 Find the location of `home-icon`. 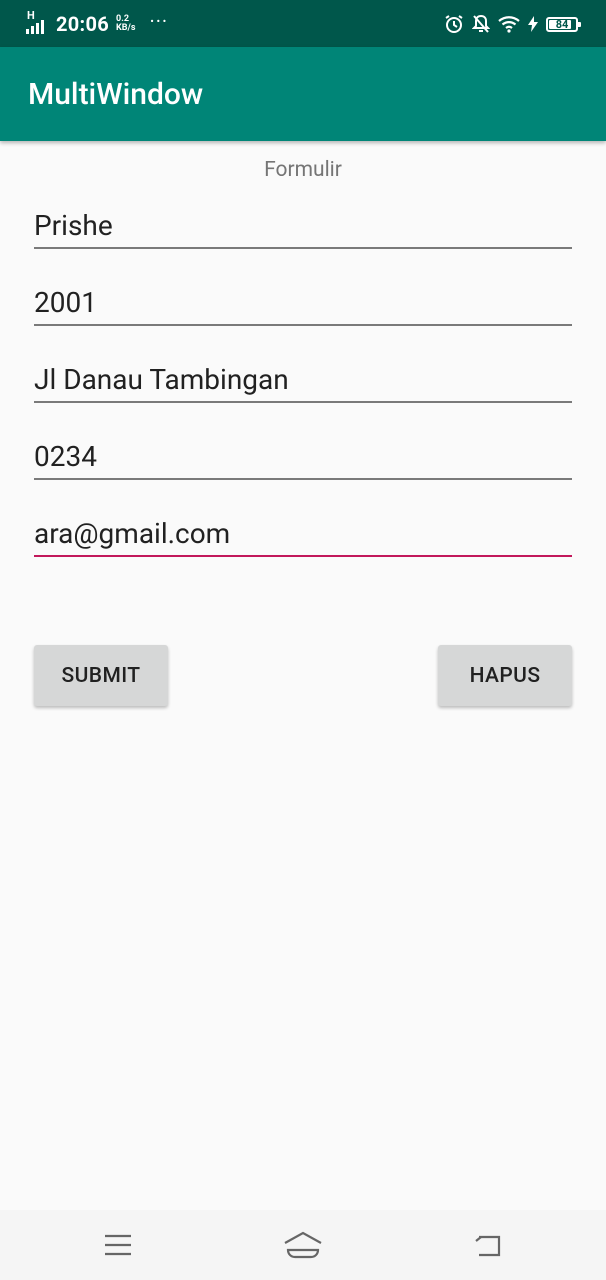

home-icon is located at coordinates (303, 1245).